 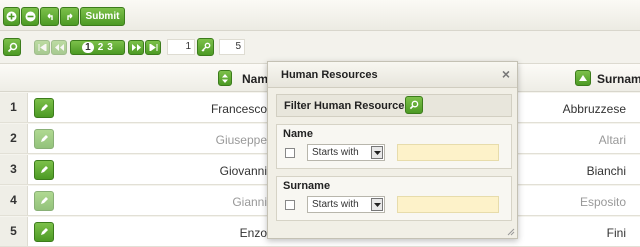 I want to click on cell-surname: Esposito, so click(x=602, y=202).